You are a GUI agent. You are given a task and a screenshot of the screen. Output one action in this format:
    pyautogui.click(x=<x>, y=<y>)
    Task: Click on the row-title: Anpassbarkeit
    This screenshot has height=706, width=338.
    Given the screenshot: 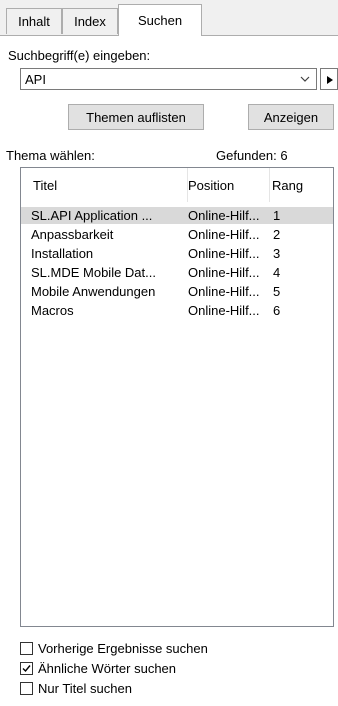 What is the action you would take?
    pyautogui.click(x=72, y=234)
    